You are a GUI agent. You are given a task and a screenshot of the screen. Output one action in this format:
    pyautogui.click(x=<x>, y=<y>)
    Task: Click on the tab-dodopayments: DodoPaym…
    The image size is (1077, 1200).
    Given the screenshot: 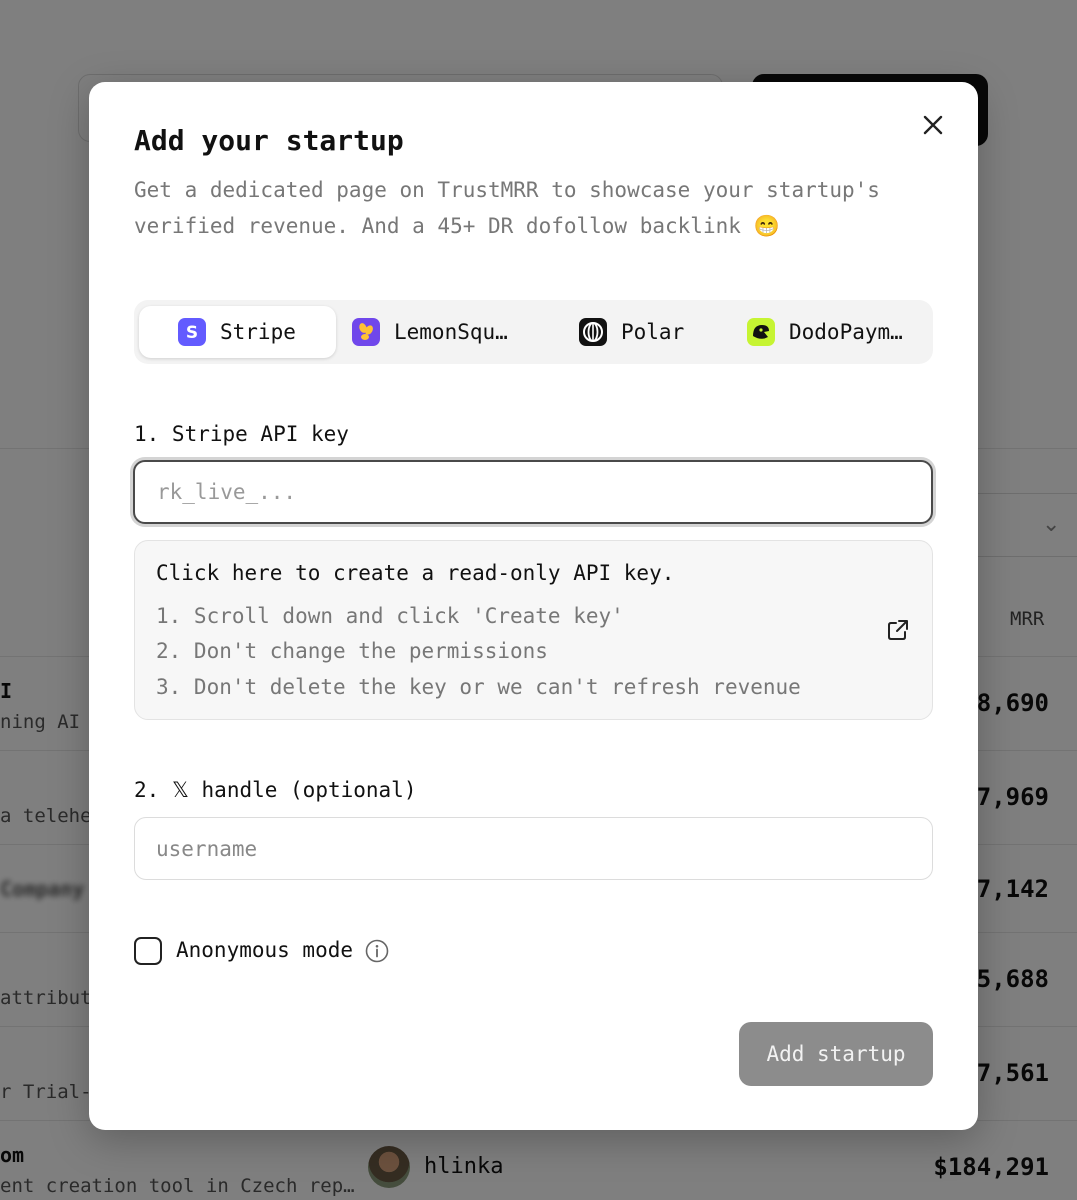 What is the action you would take?
    pyautogui.click(x=832, y=332)
    